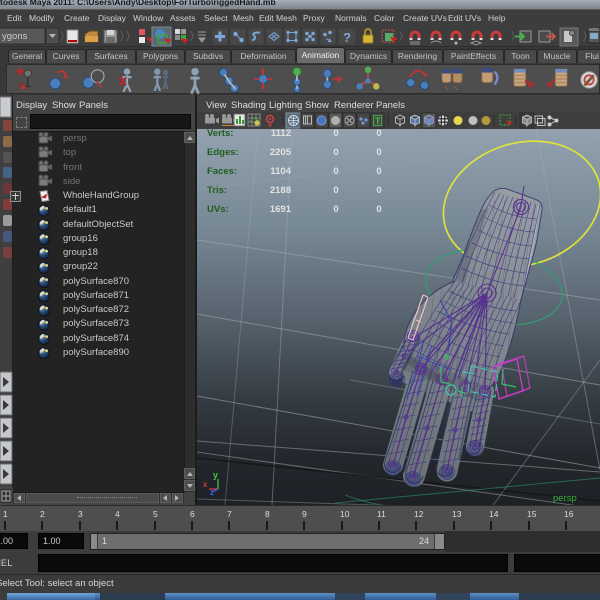 The image size is (600, 600). What do you see at coordinates (281, 152) in the screenshot?
I see `svg-text: 2205` at bounding box center [281, 152].